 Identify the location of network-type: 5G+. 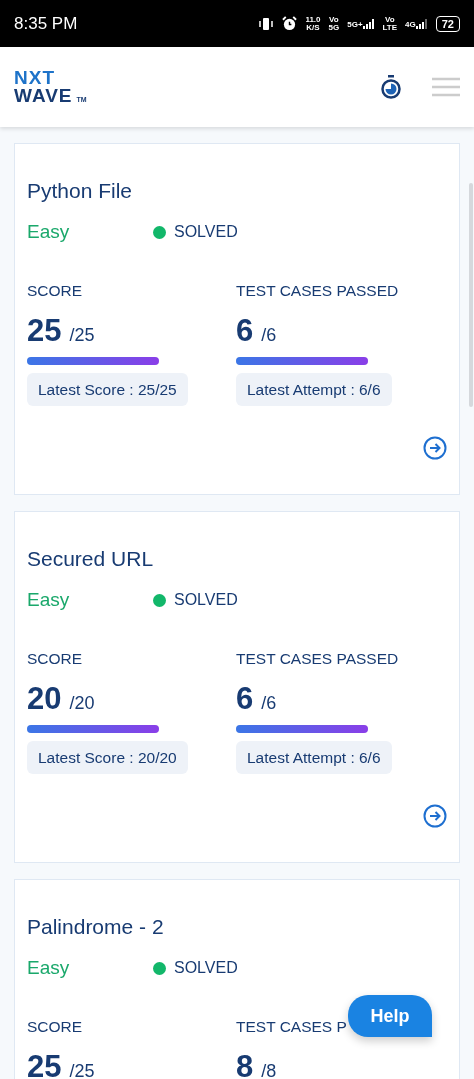
(355, 24).